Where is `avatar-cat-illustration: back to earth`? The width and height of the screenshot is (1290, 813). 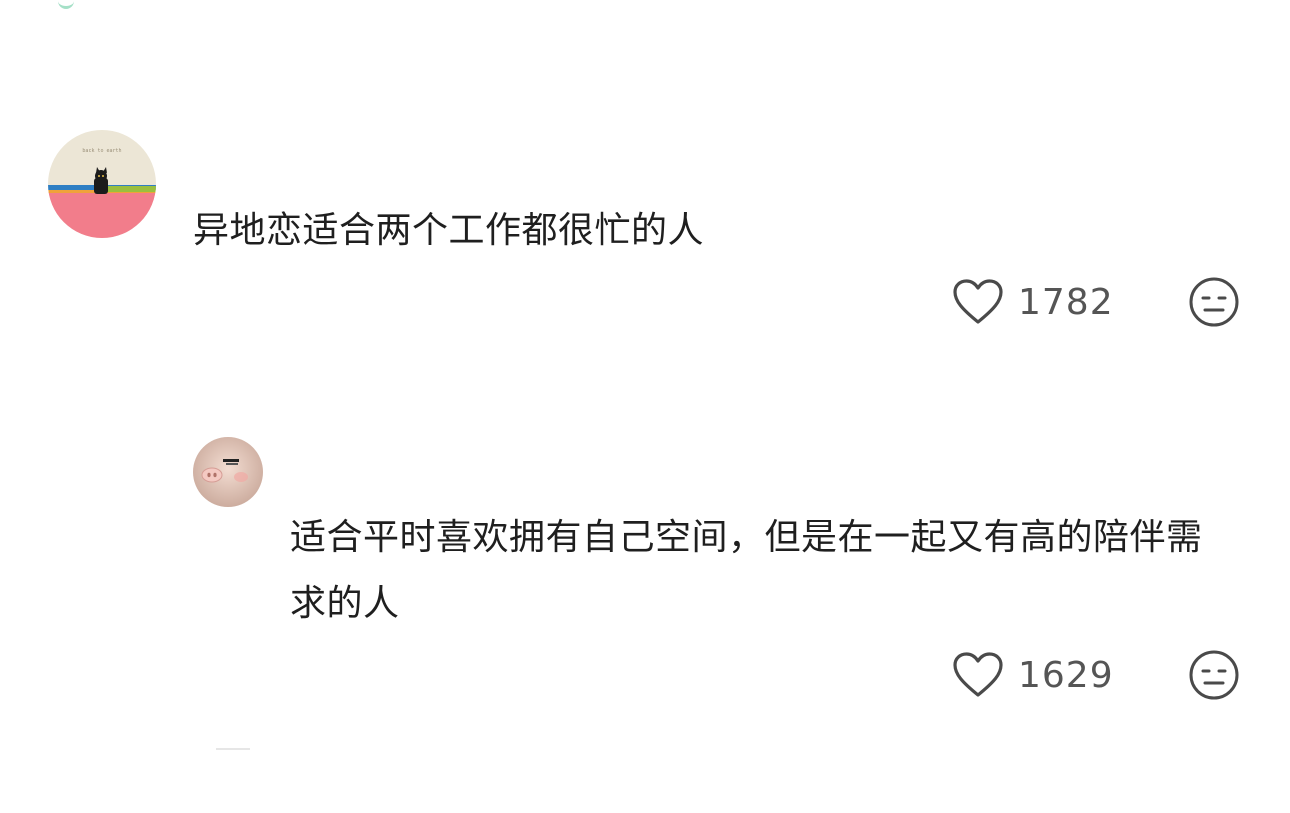
avatar-cat-illustration: back to earth is located at coordinates (102, 184).